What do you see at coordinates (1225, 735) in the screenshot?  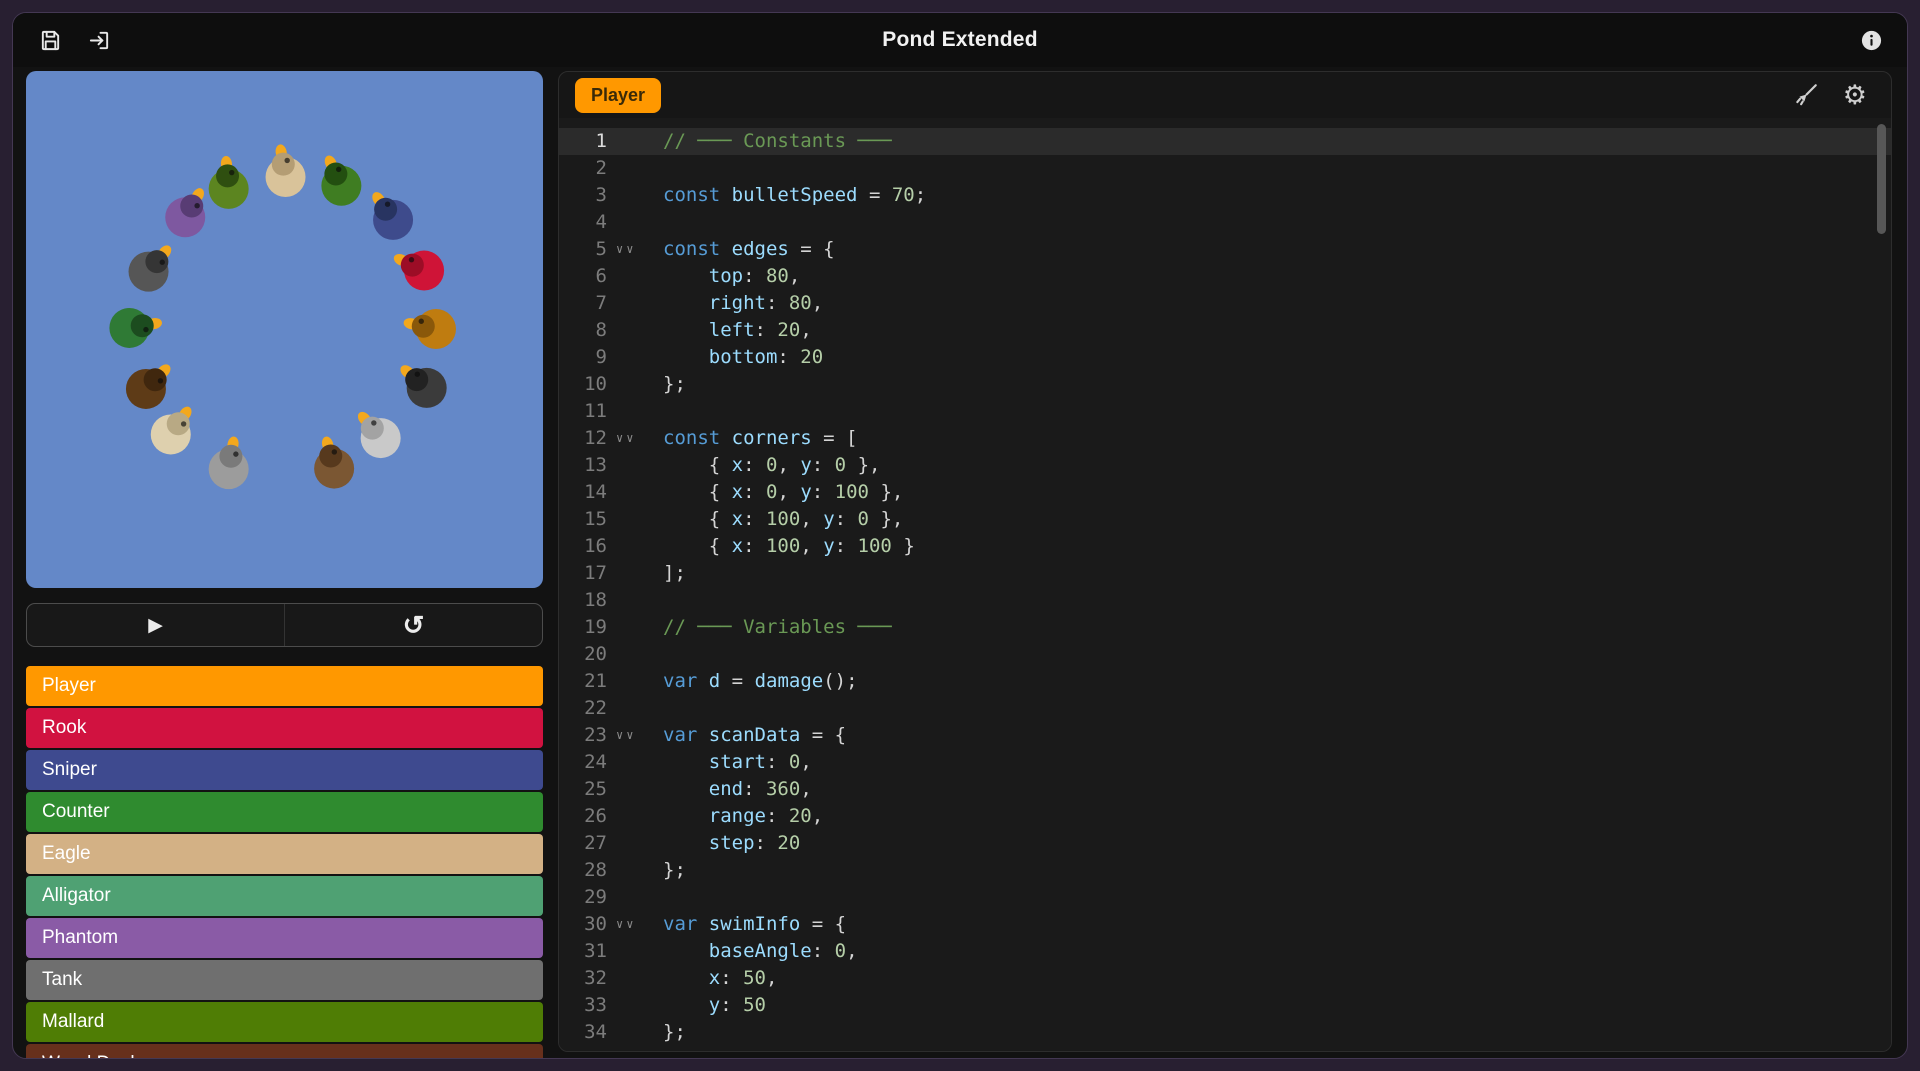 I see `code-line: 23 ∨∨ var scanData = {` at bounding box center [1225, 735].